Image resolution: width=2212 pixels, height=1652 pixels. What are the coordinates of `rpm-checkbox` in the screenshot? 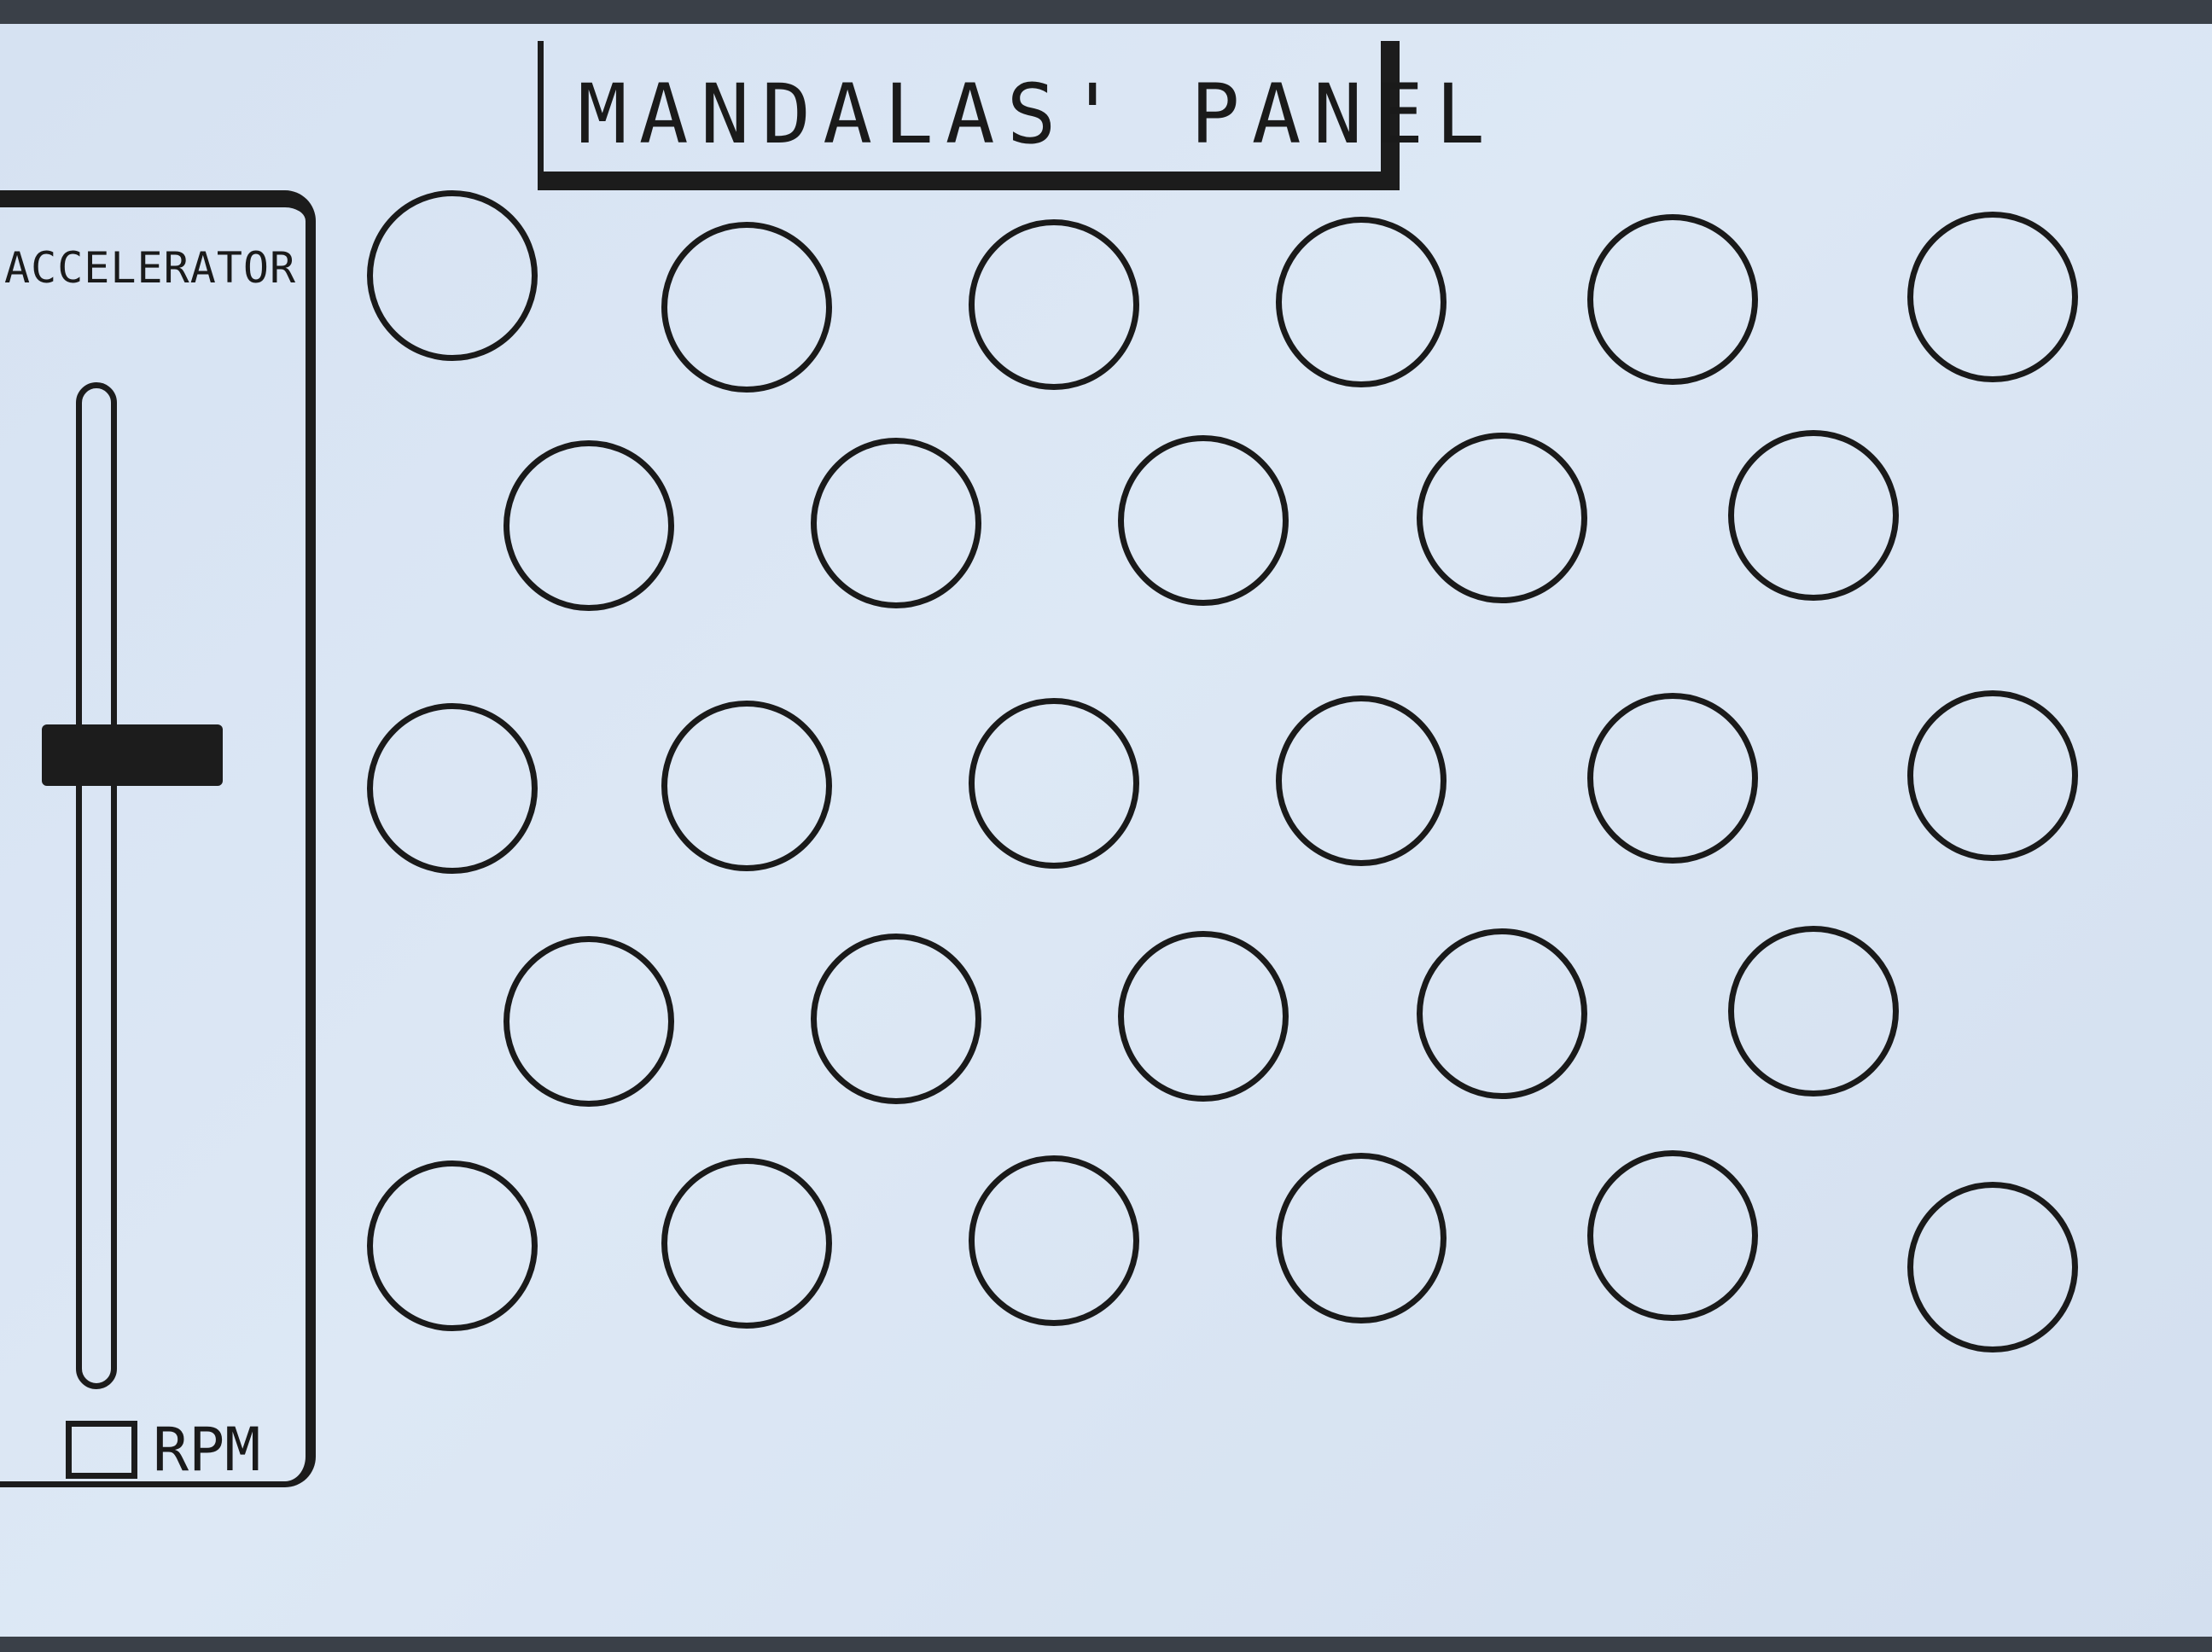 It's located at (101, 1450).